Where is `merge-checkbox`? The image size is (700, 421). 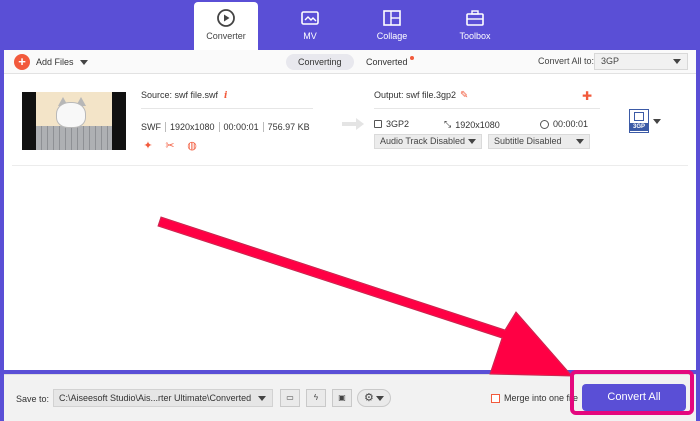 merge-checkbox is located at coordinates (495, 398).